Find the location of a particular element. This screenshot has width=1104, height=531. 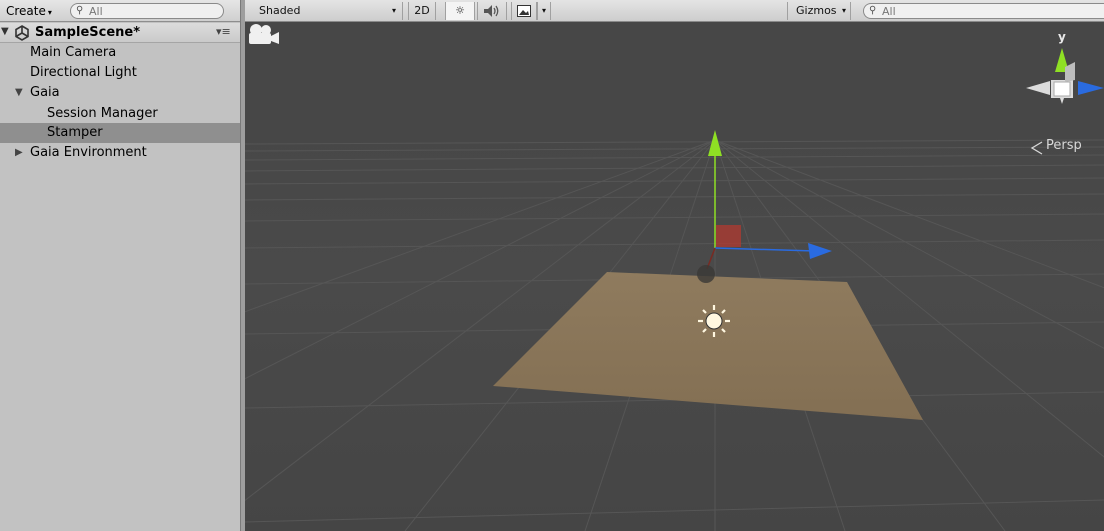

scene-search: ⚲ is located at coordinates (983, 11).